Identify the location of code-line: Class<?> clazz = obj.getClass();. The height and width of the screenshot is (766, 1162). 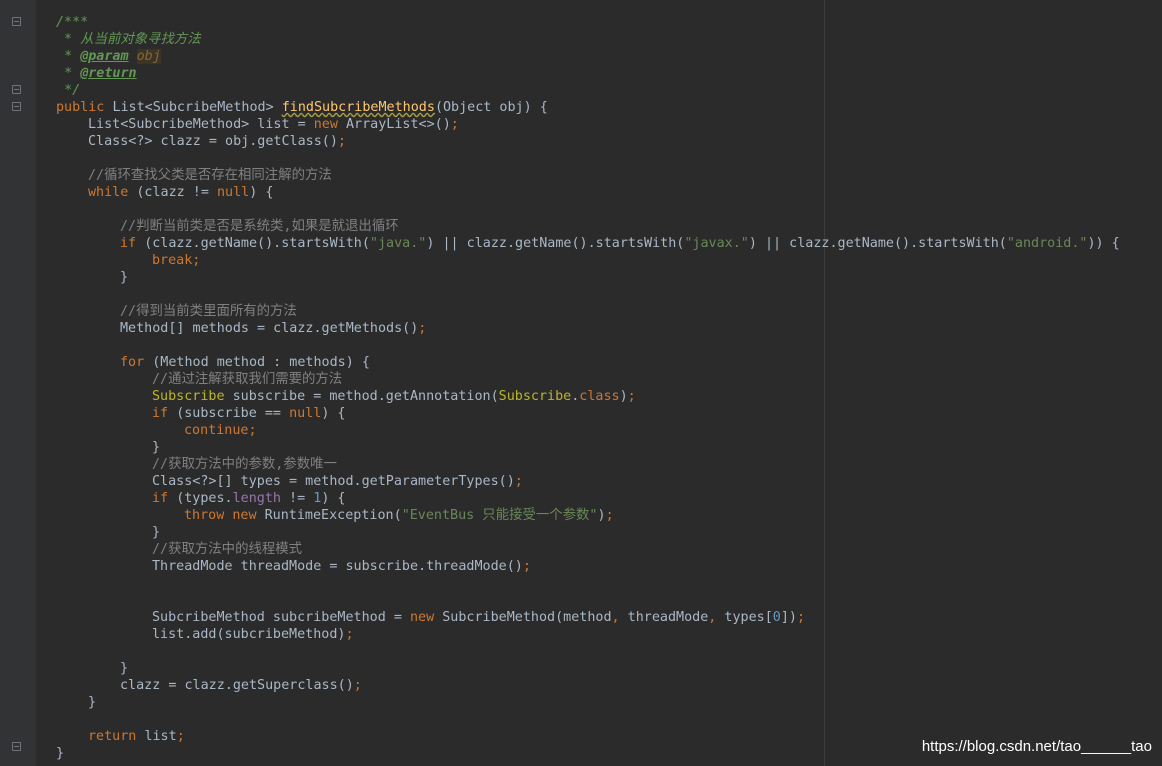
(217, 141).